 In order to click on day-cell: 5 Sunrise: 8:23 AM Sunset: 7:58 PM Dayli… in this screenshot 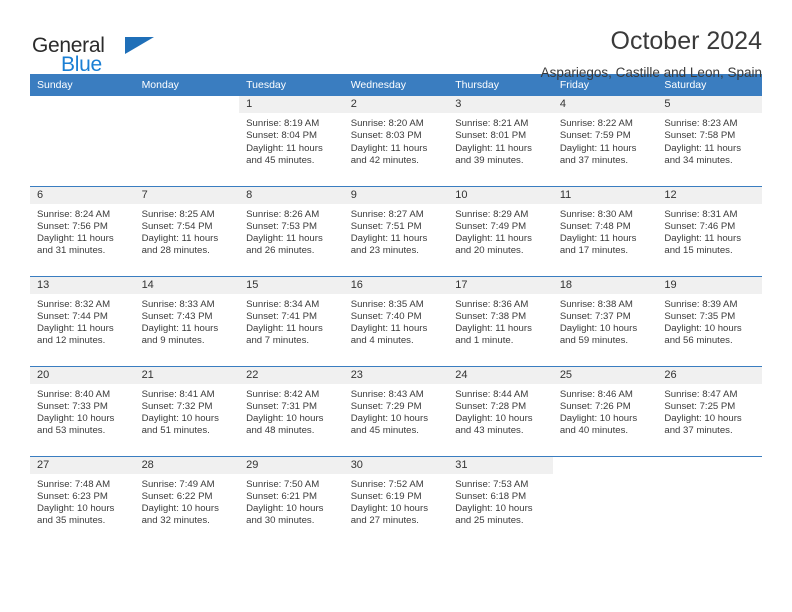, I will do `click(709, 141)`.